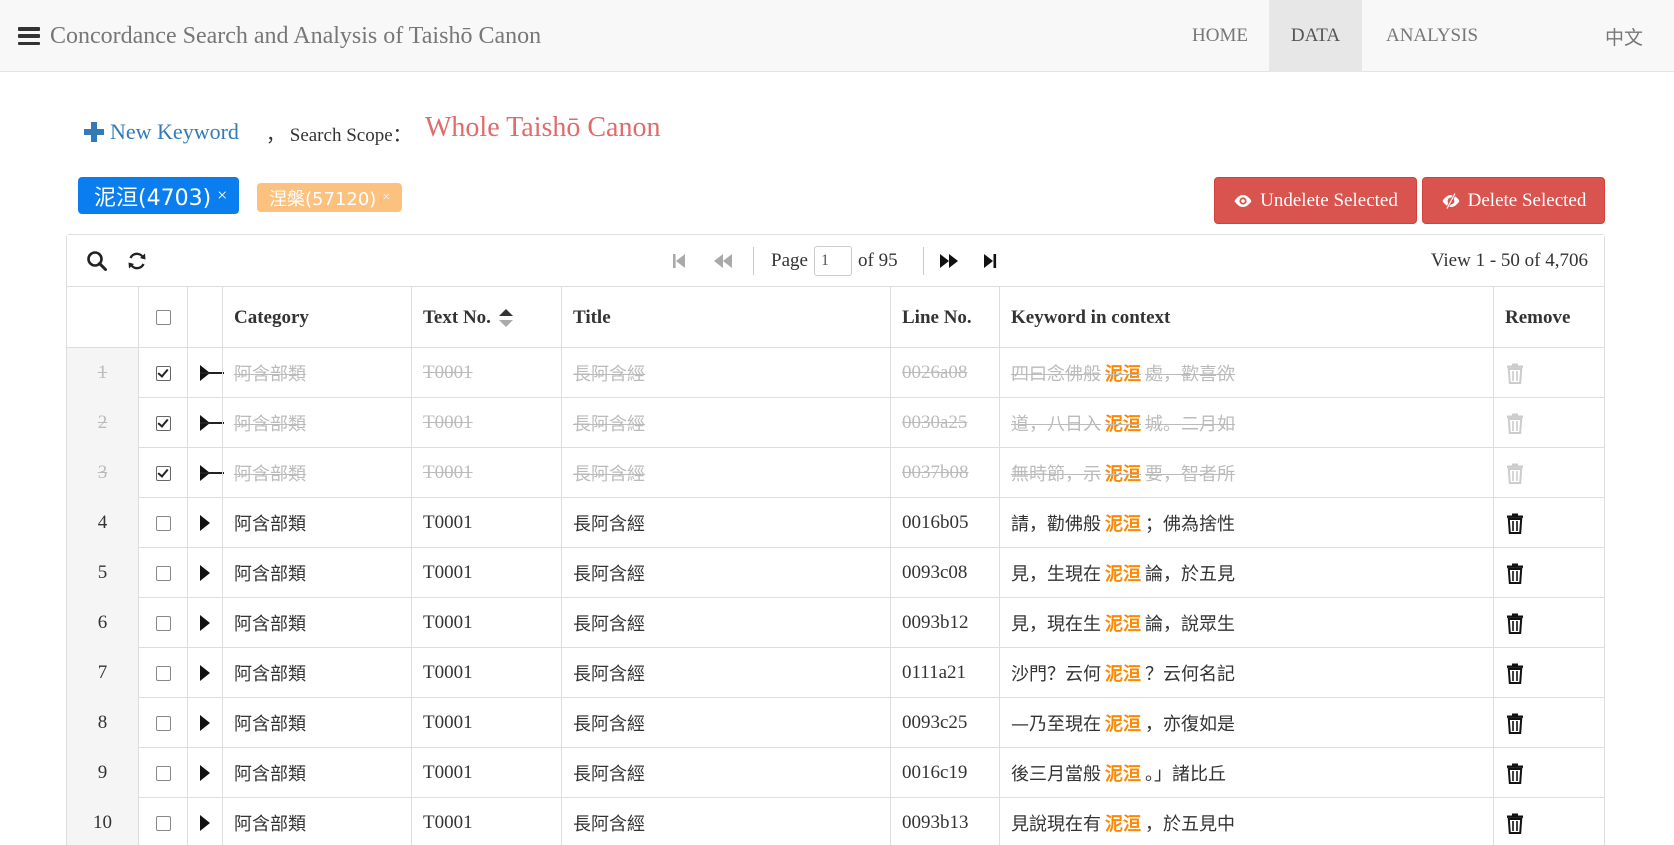 The width and height of the screenshot is (1674, 845). I want to click on view-record-info: View 1 - 50 of 4,706, so click(1509, 260).